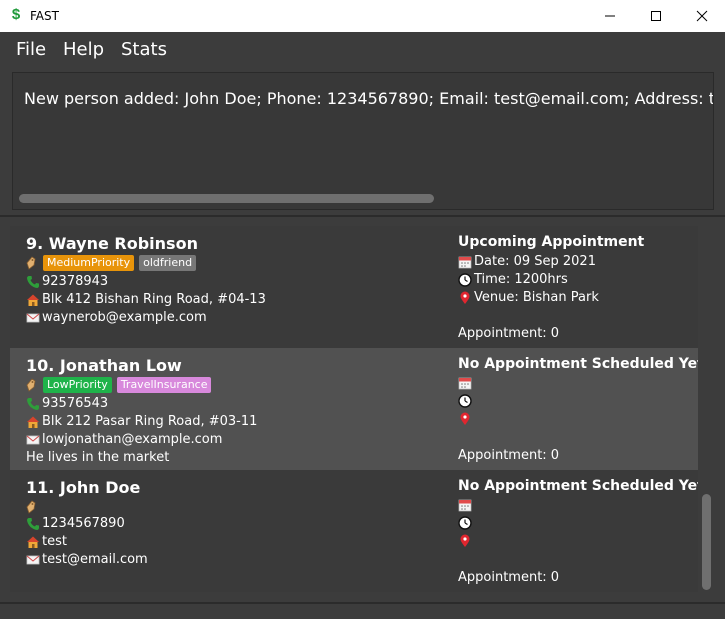 The height and width of the screenshot is (619, 725). What do you see at coordinates (83, 487) in the screenshot?
I see `person-name: 11. John Doe` at bounding box center [83, 487].